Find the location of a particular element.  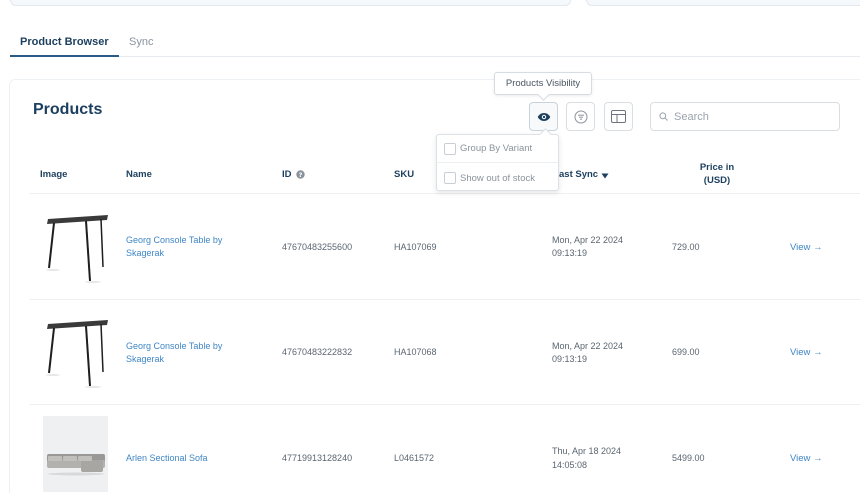

filter-icon is located at coordinates (580, 116).